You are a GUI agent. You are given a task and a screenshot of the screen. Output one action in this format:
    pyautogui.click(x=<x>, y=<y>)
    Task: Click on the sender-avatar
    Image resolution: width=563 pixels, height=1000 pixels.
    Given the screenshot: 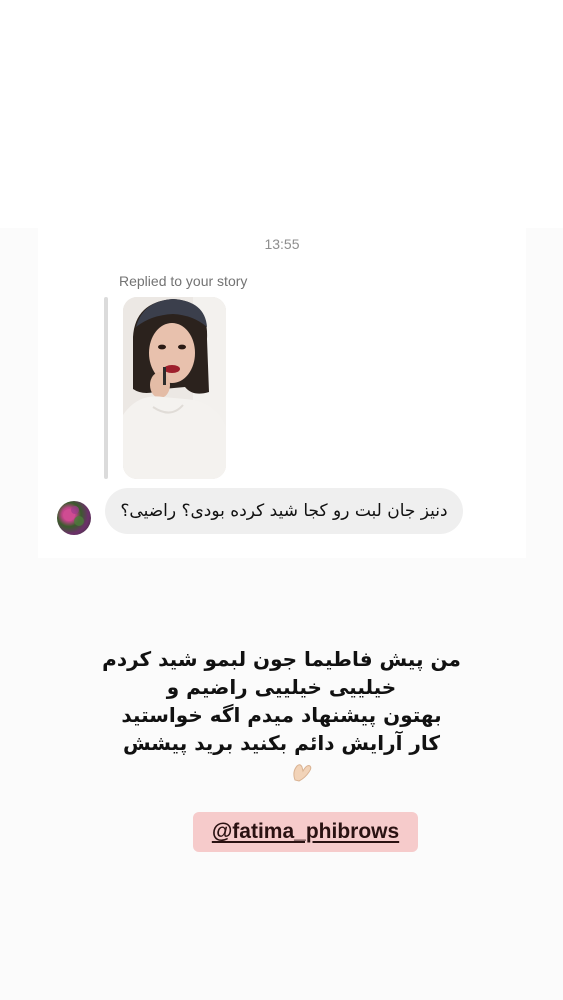 What is the action you would take?
    pyautogui.click(x=74, y=518)
    